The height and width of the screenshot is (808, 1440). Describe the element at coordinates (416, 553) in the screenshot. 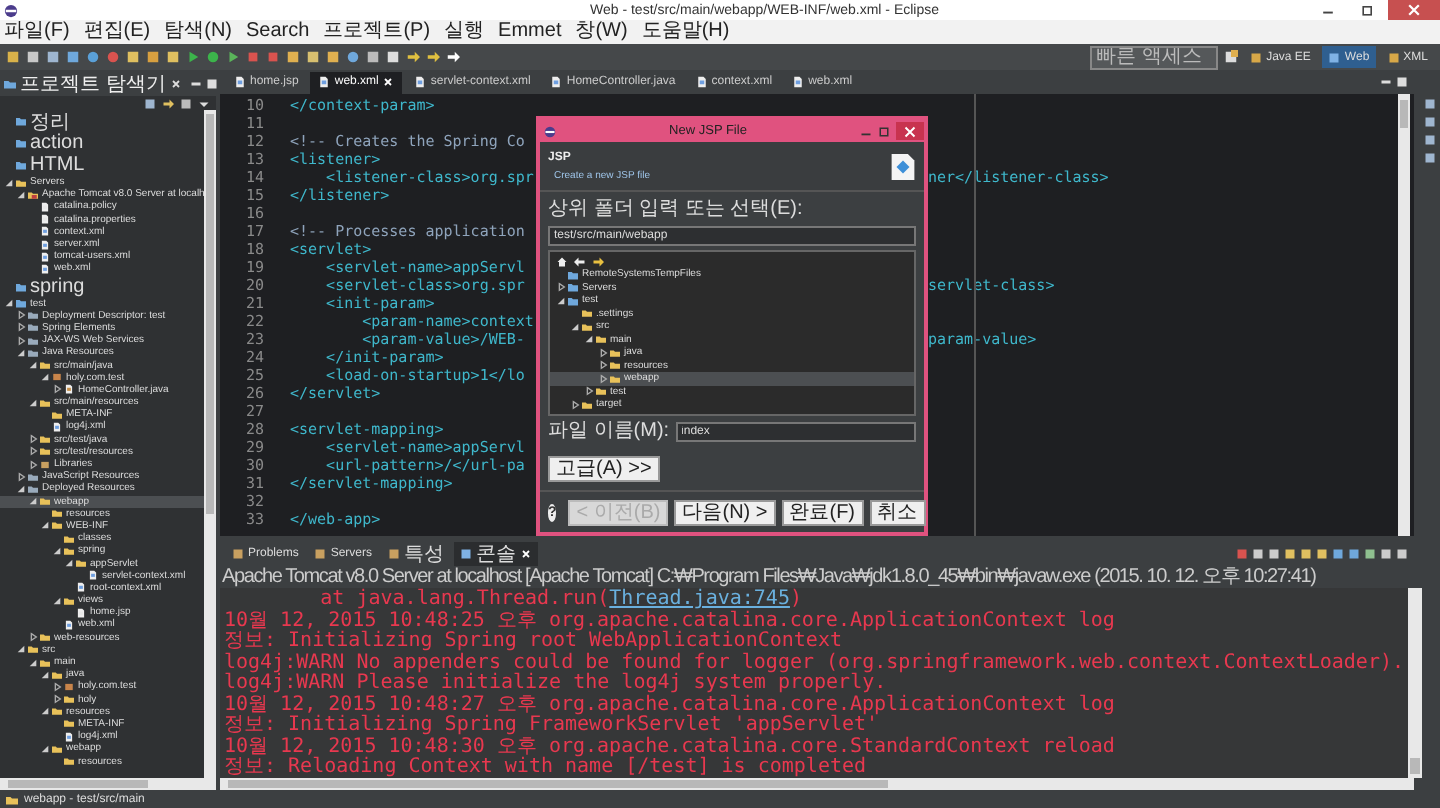

I see `view-tab: 특성` at that location.